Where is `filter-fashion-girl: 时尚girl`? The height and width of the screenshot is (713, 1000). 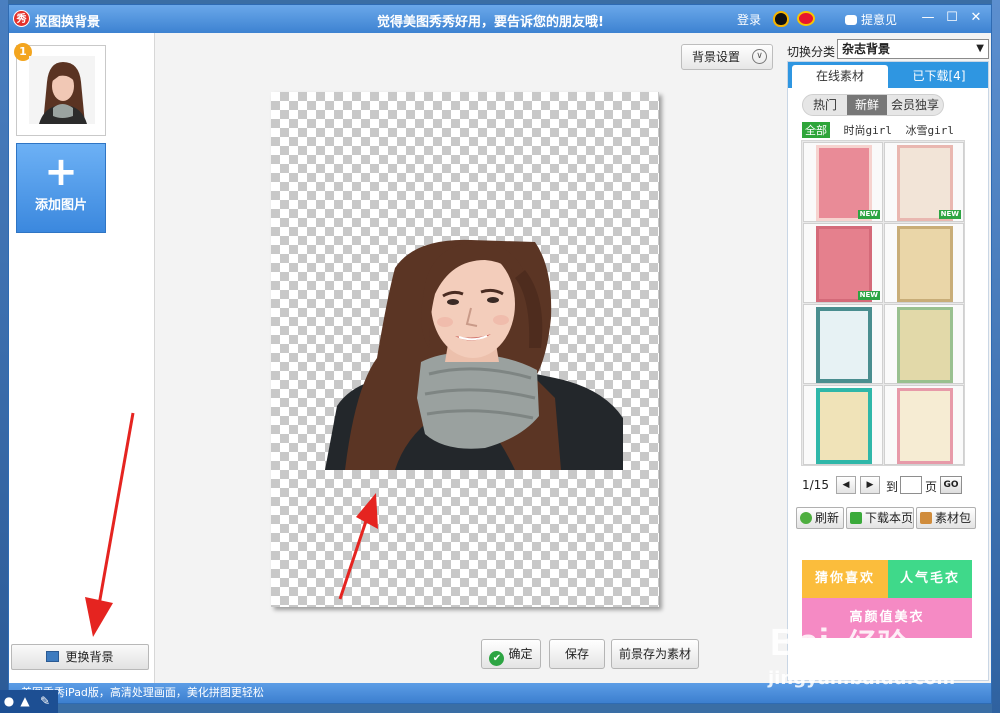
filter-fashion-girl: 时尚girl is located at coordinates (868, 130).